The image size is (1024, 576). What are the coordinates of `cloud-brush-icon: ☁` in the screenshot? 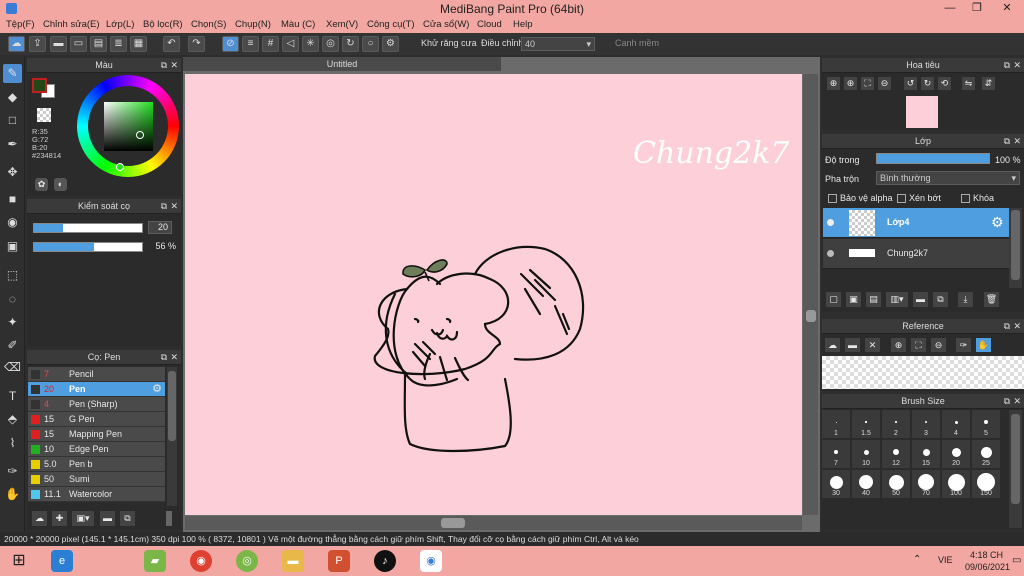 It's located at (39, 518).